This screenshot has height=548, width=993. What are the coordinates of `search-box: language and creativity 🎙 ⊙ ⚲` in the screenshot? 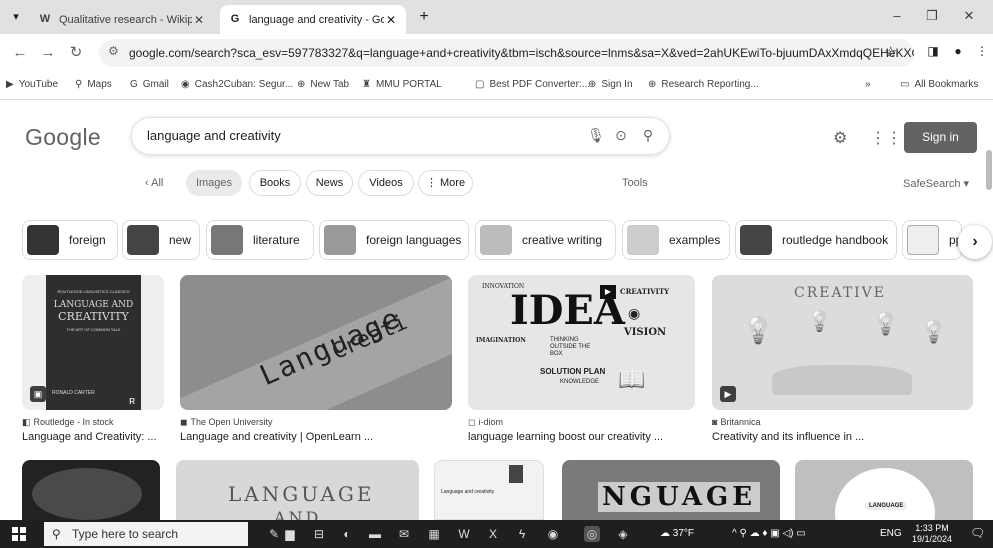 It's located at (400, 136).